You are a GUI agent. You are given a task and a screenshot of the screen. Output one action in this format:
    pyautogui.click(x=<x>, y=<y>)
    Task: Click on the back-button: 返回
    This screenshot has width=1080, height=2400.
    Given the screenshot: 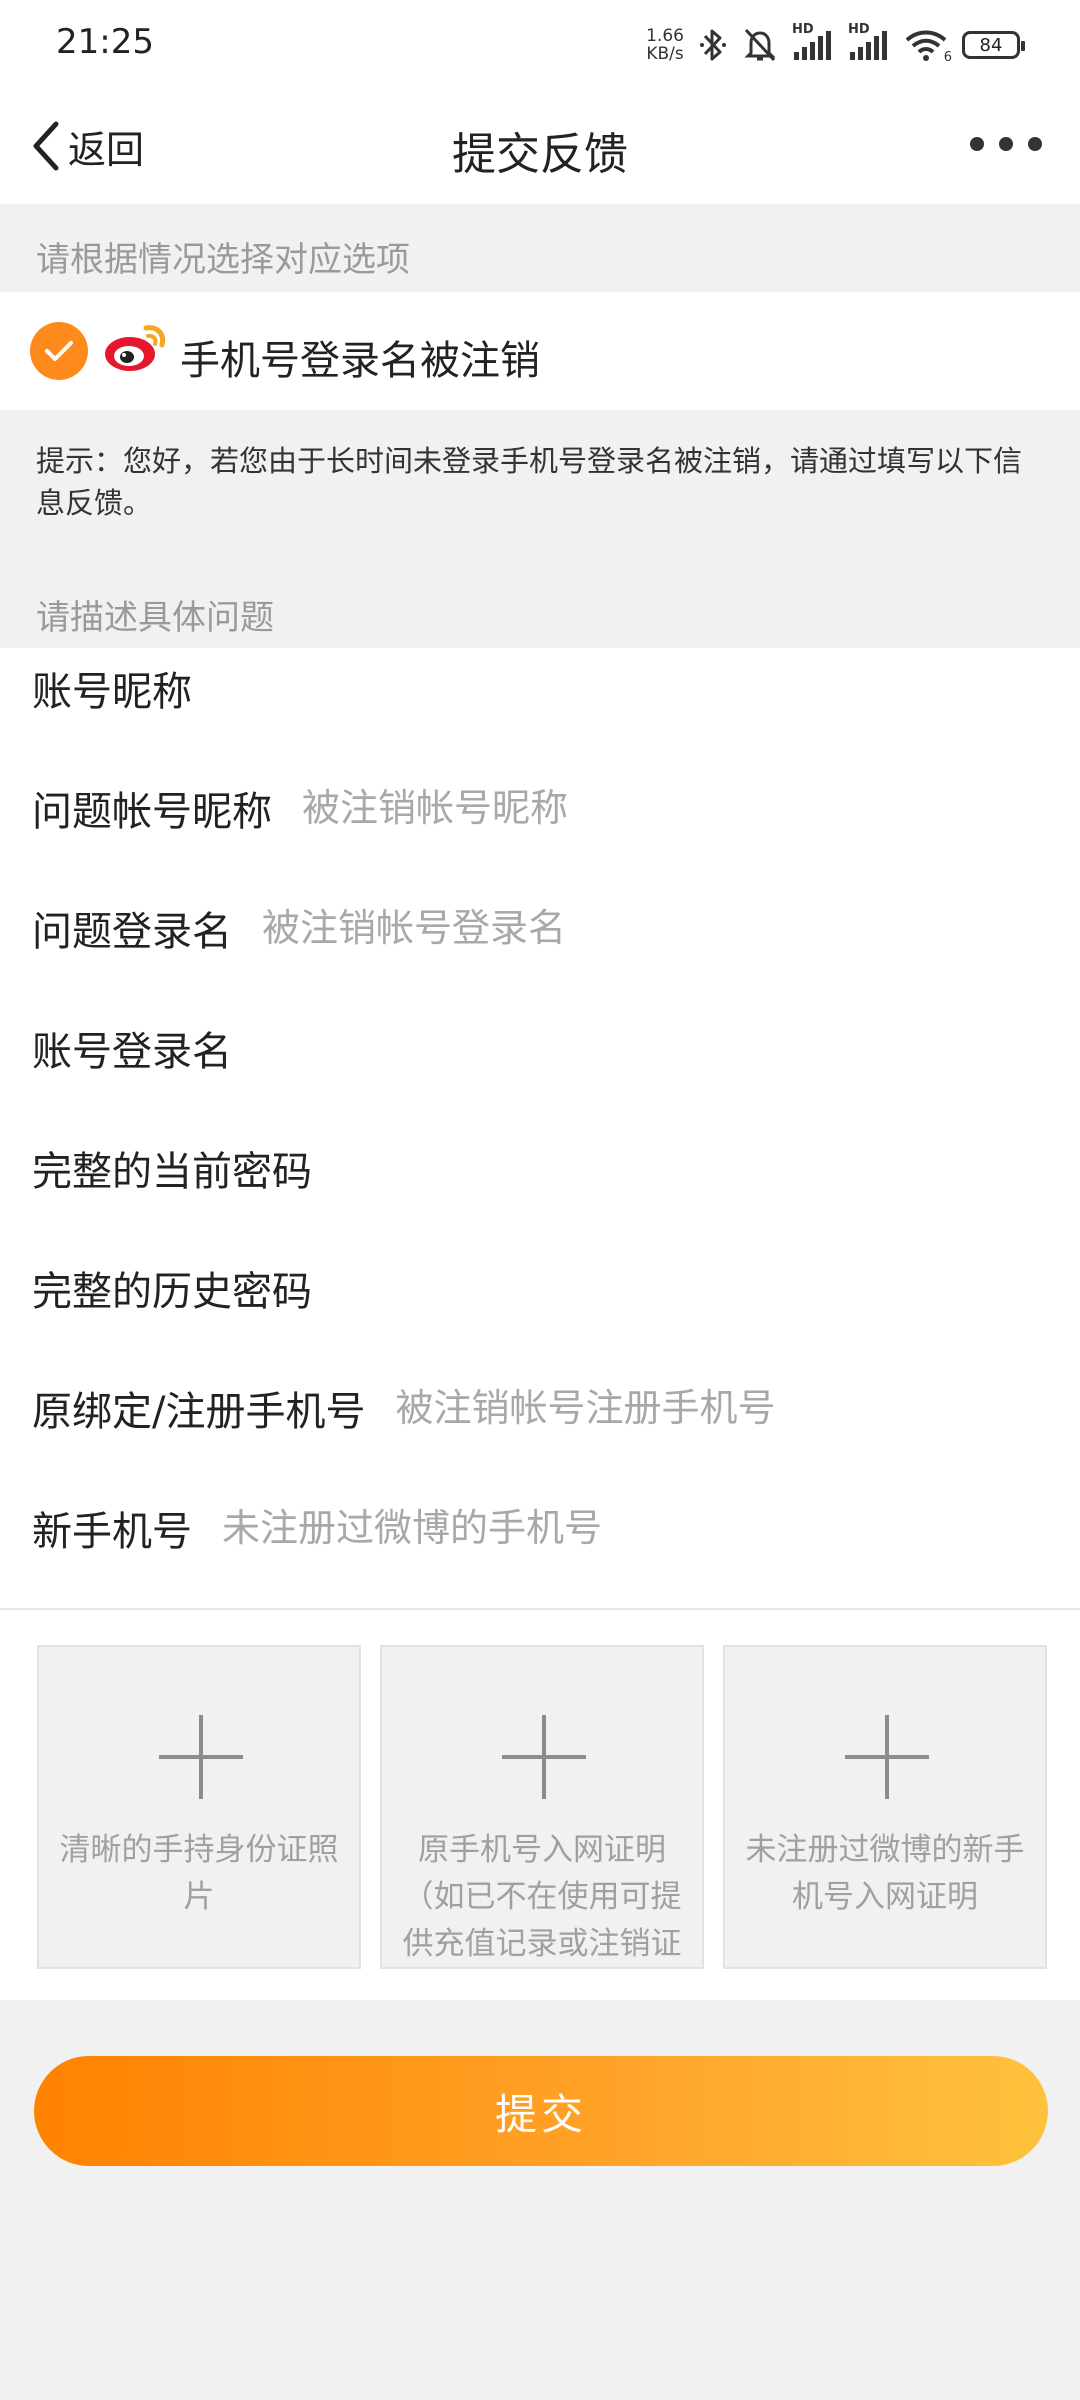 What is the action you would take?
    pyautogui.click(x=86, y=146)
    